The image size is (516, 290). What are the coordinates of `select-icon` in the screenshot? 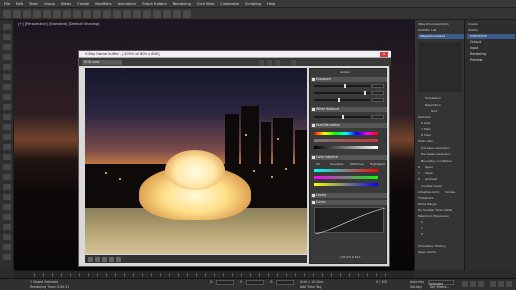 It's located at (47, 13).